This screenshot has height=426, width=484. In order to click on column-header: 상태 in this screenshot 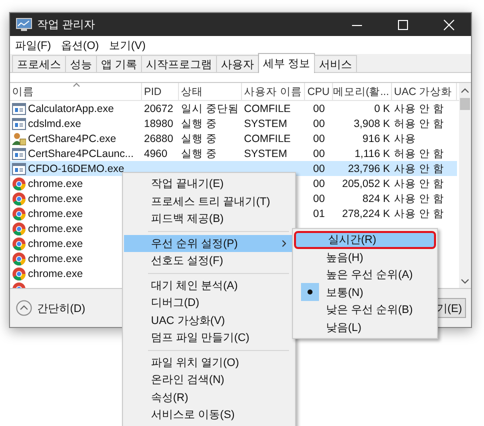, I will do `click(210, 91)`.